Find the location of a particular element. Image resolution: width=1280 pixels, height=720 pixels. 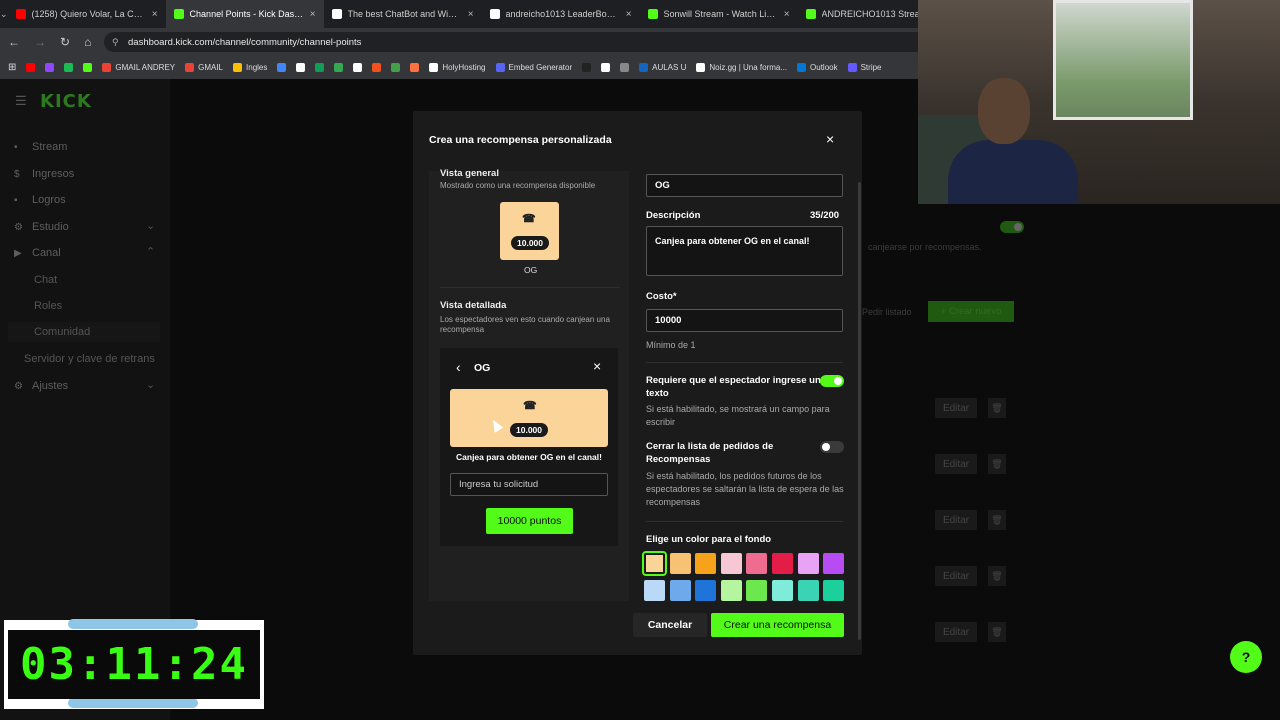

bookmark-16: Embed Generator is located at coordinates (533, 67).